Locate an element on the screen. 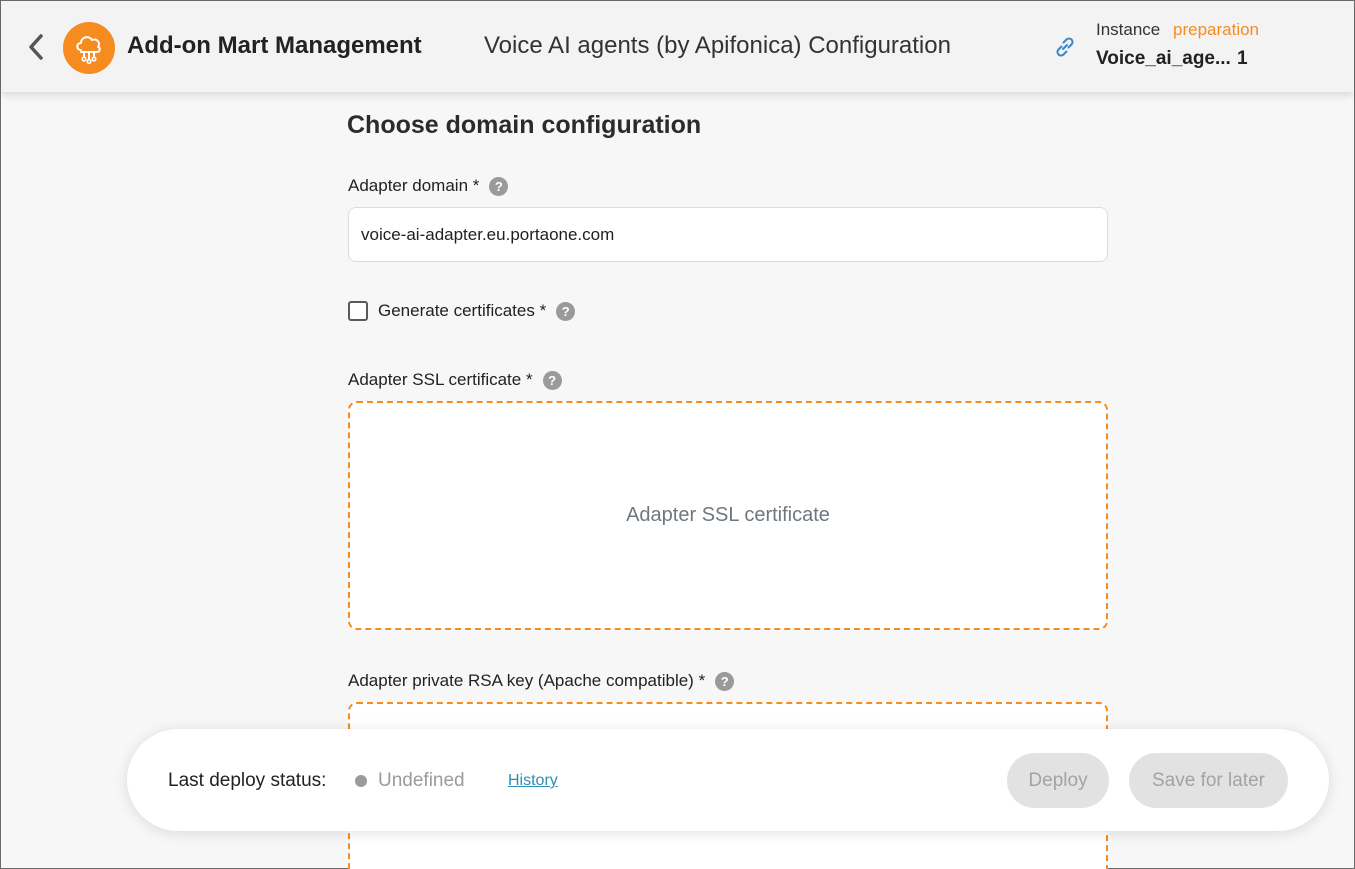 This screenshot has height=869, width=1355. chevron-left-icon is located at coordinates (36, 47).